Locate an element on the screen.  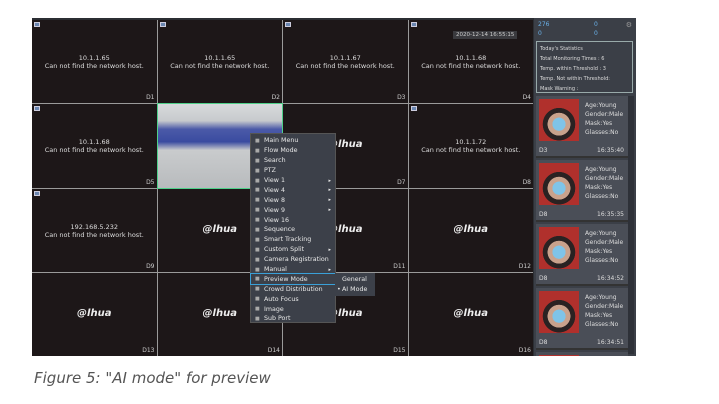
menu-item-view16: ■ View 16 is located at coordinates (293, 220).